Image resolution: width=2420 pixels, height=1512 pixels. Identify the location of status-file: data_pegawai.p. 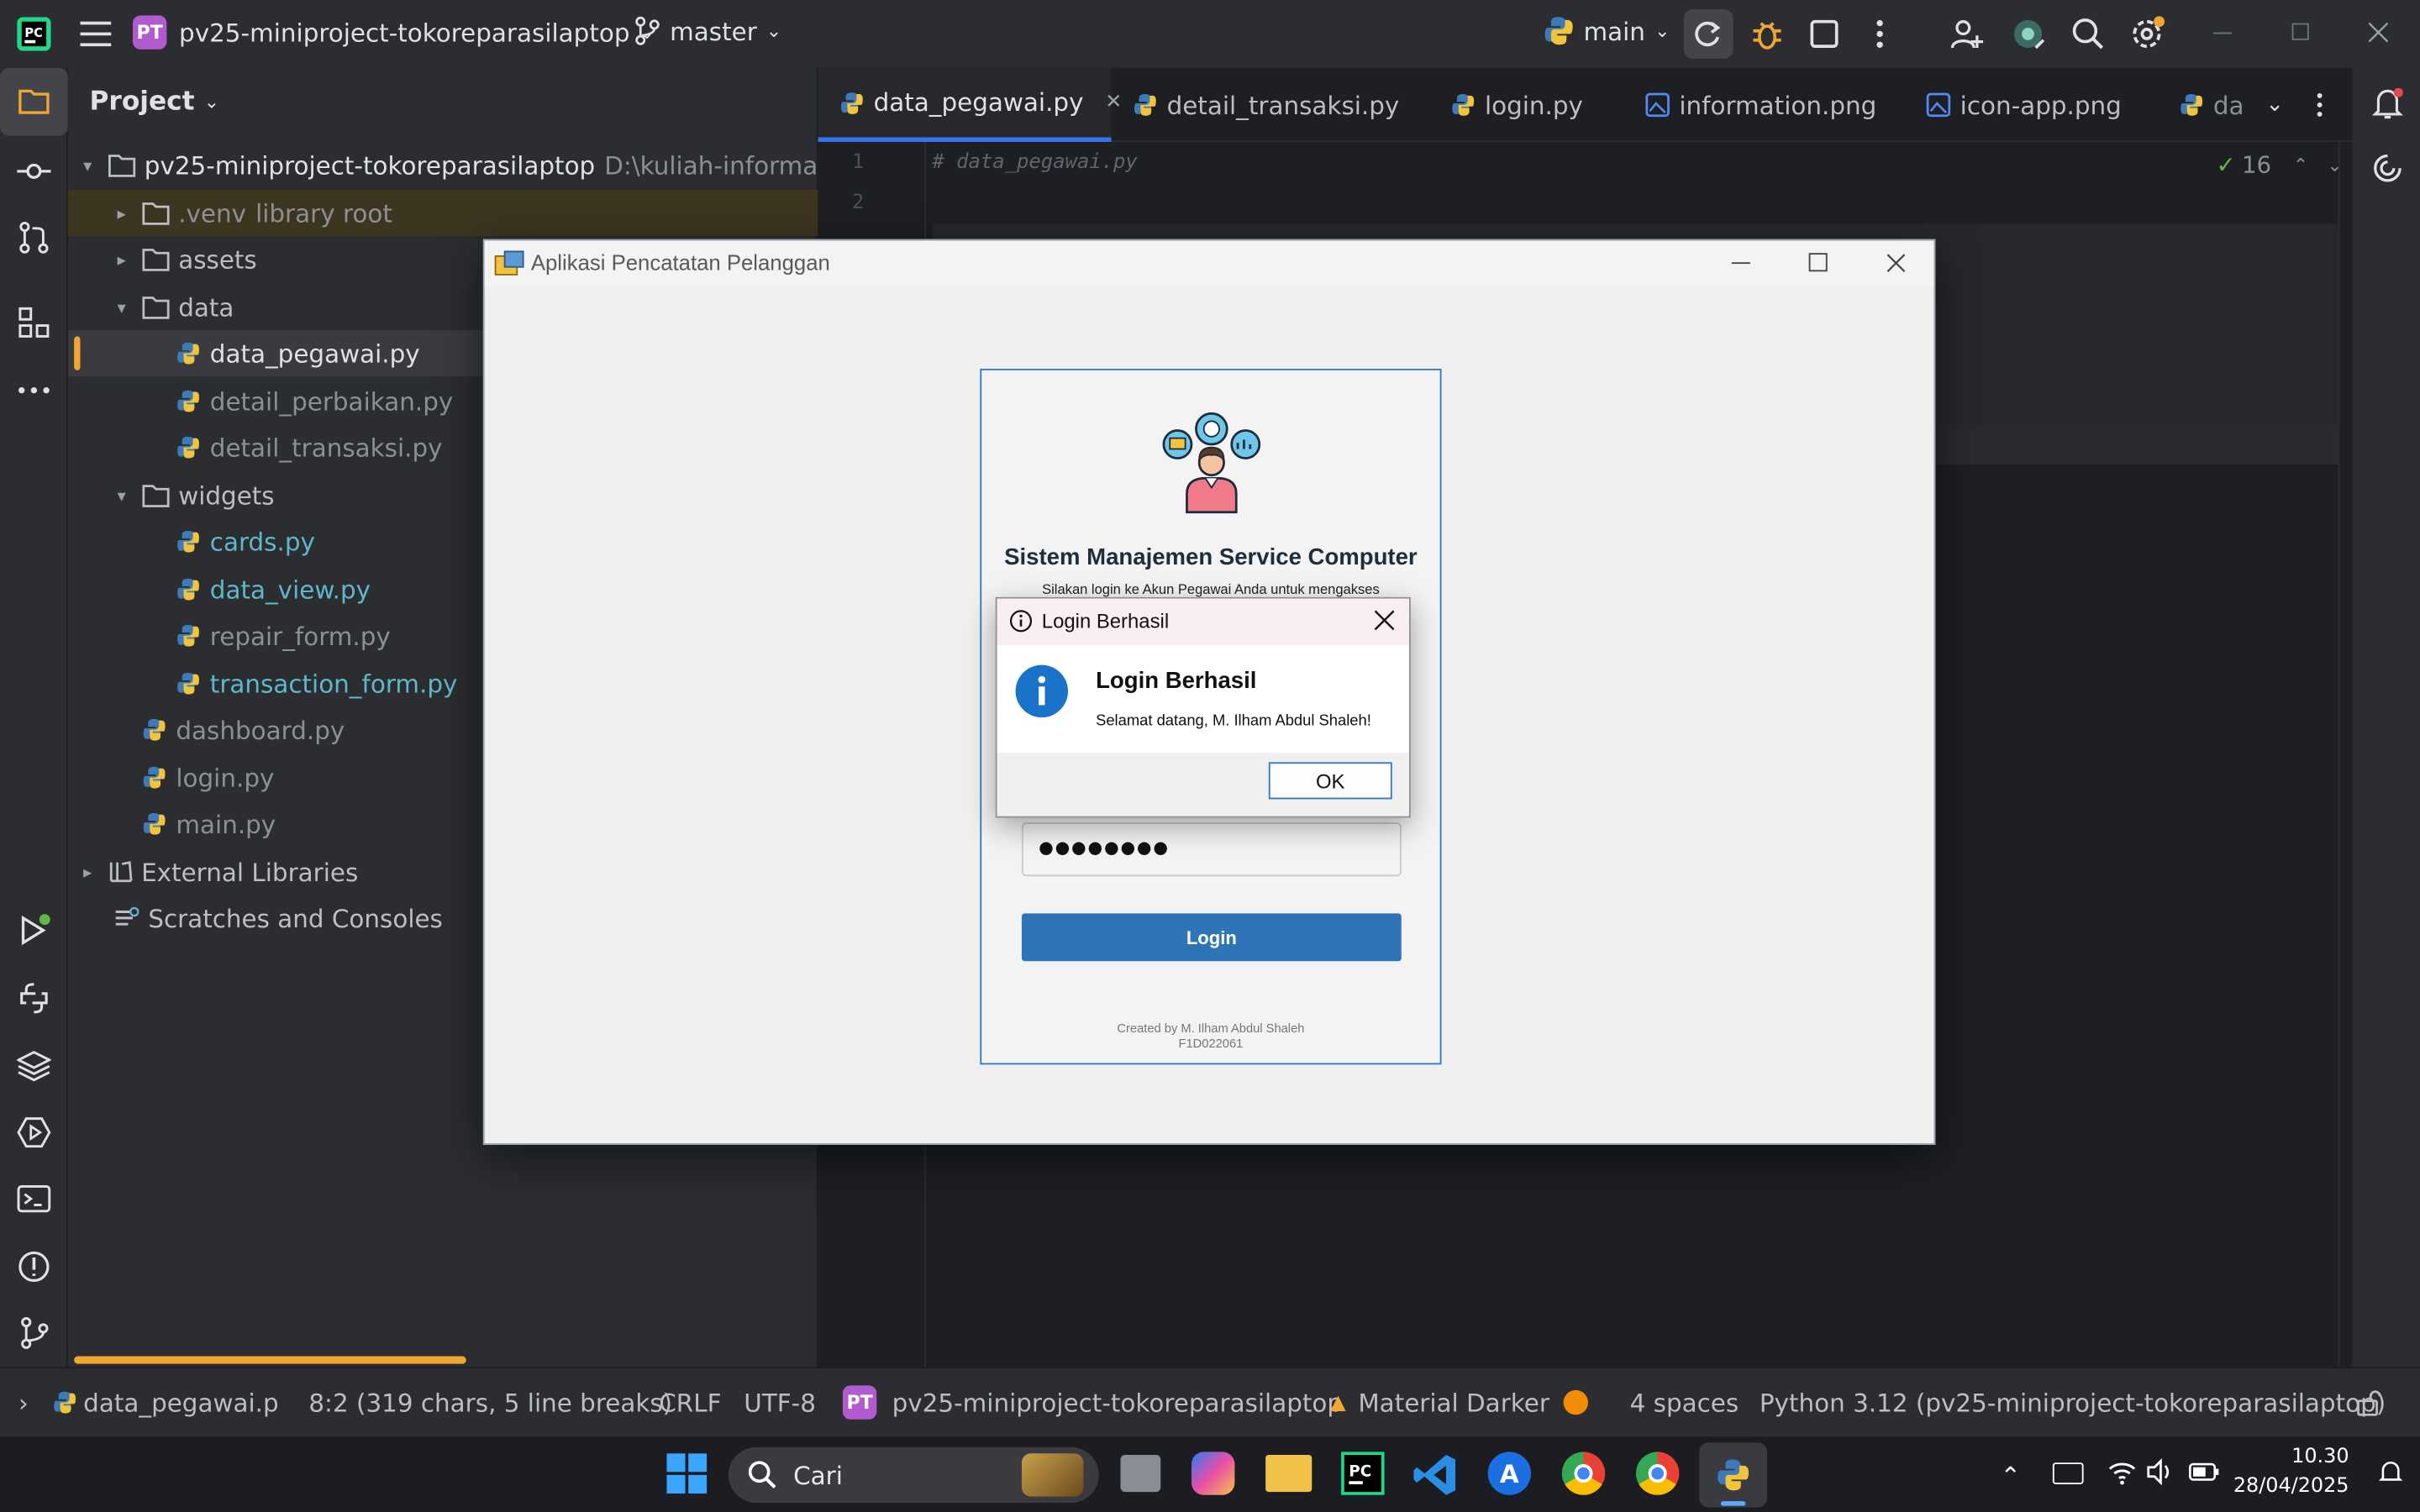
(165, 1402).